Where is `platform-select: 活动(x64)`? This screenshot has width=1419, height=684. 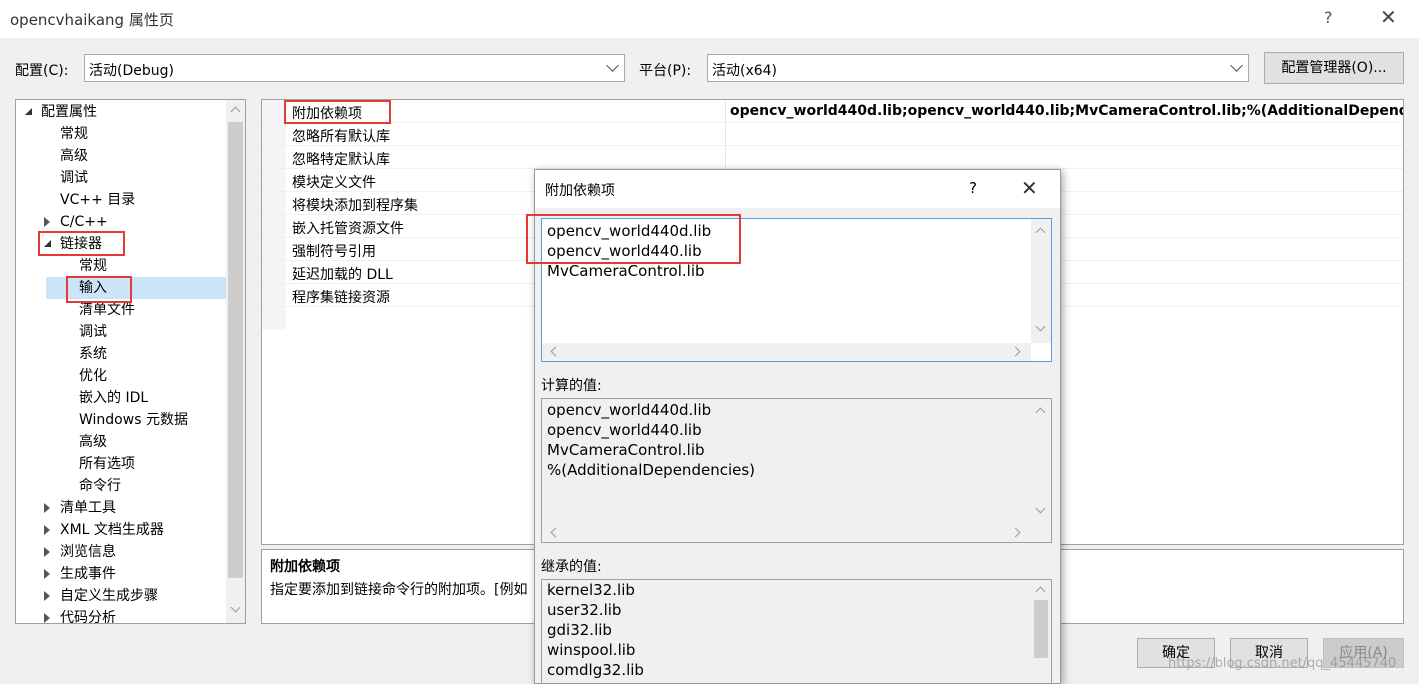 platform-select: 活动(x64) is located at coordinates (978, 68).